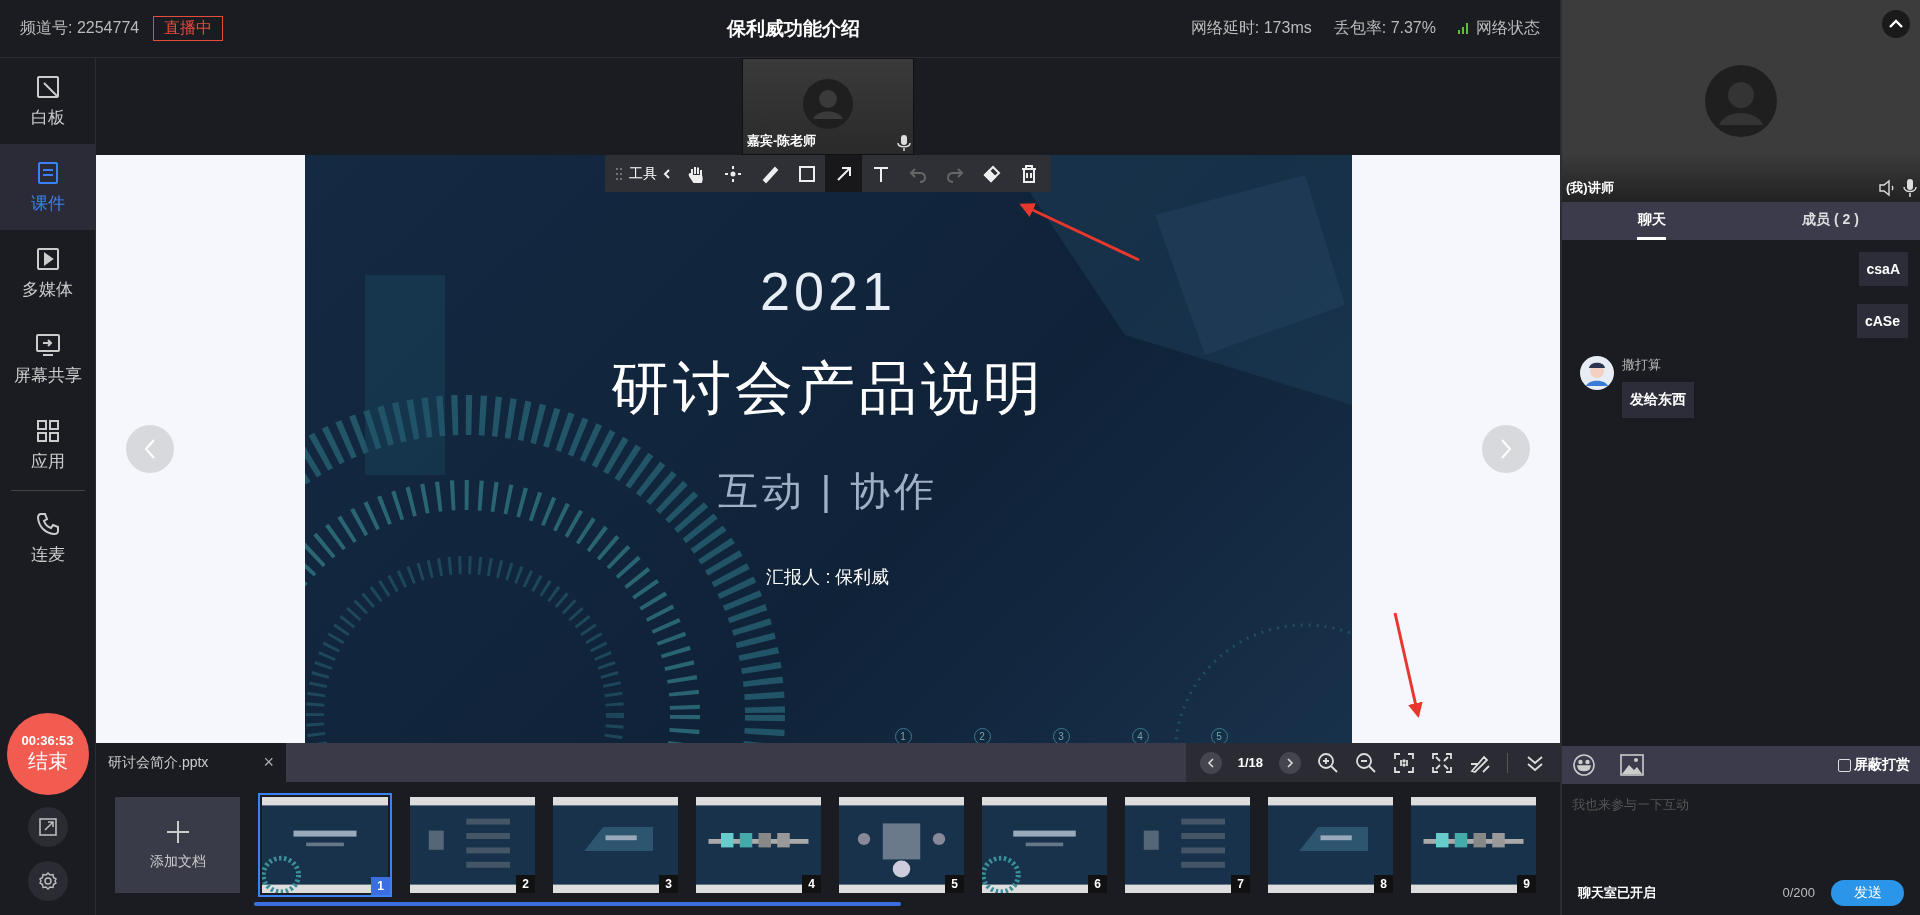  Describe the element at coordinates (1617, 892) in the screenshot. I see `chat-status: 聊天室已开启` at that location.